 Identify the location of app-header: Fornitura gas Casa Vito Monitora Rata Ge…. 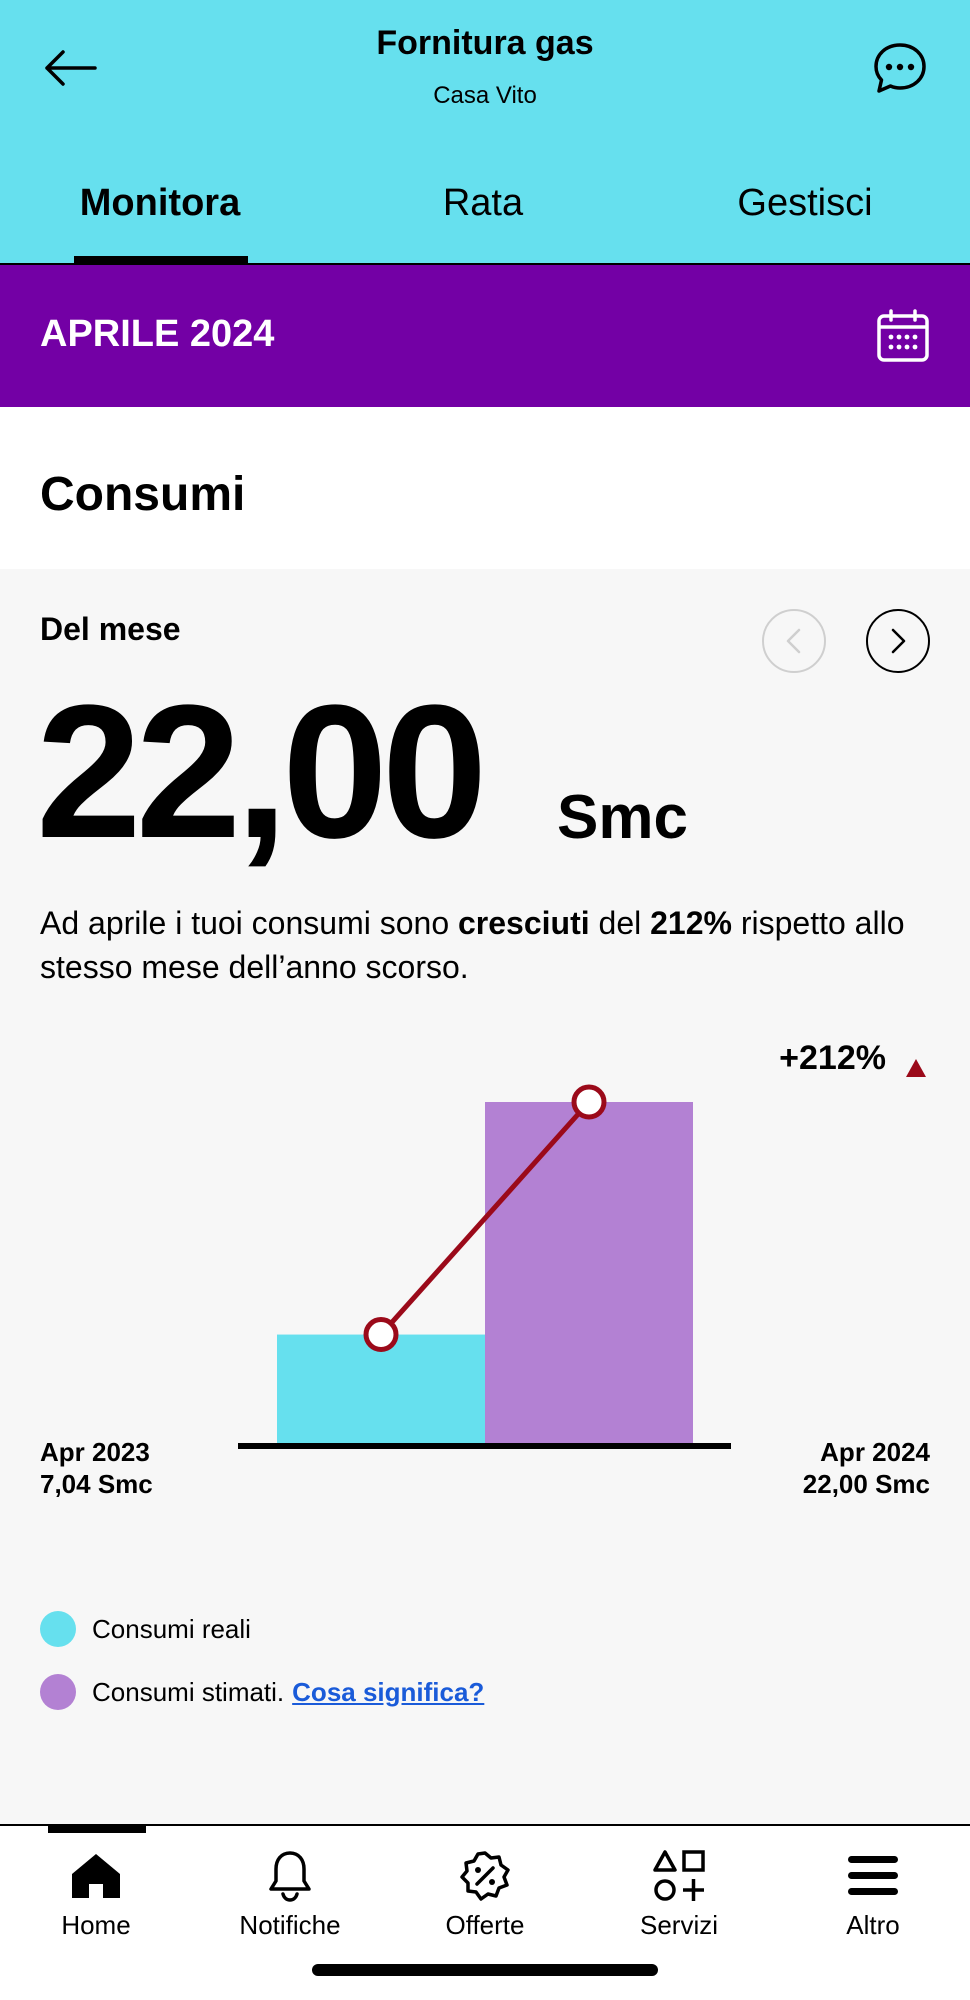
(485, 132).